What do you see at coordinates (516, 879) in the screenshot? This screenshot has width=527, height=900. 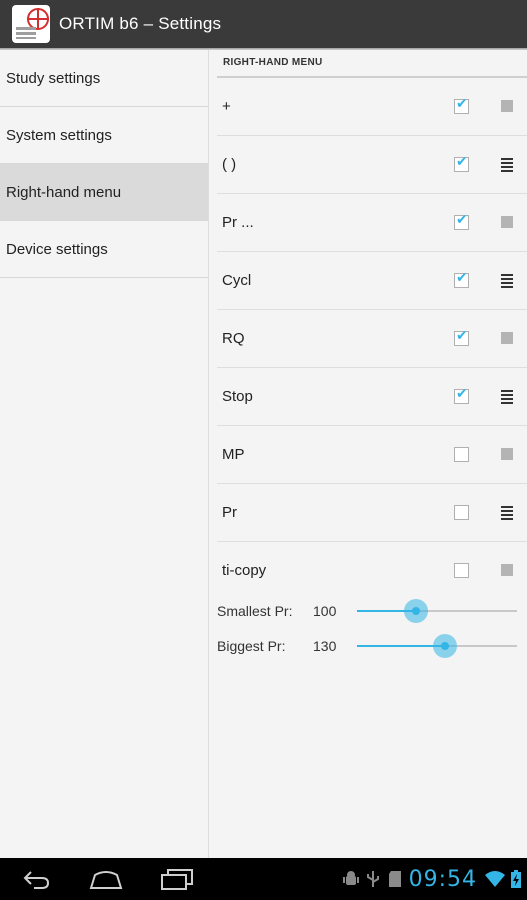 I see `battery-charging-icon` at bounding box center [516, 879].